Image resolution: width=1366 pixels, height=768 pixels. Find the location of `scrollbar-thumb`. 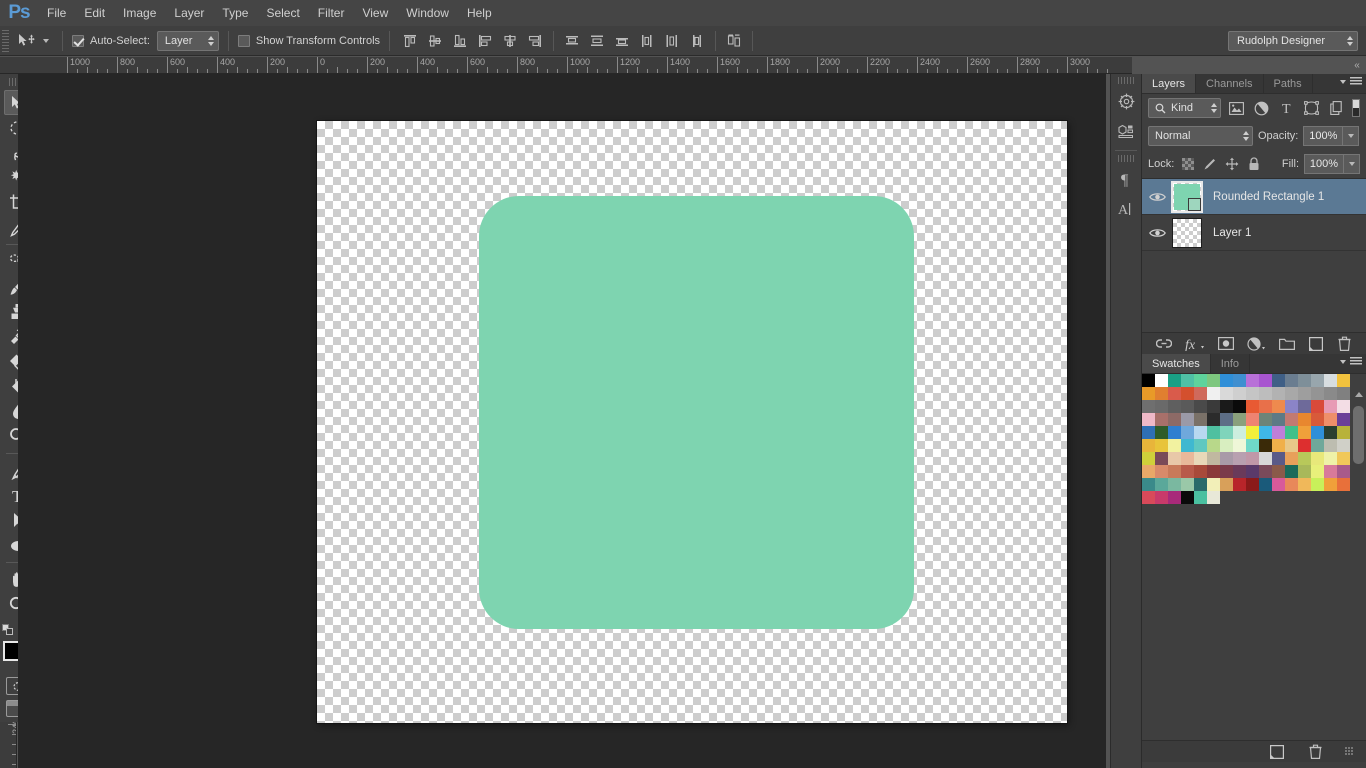

scrollbar-thumb is located at coordinates (1358, 435).